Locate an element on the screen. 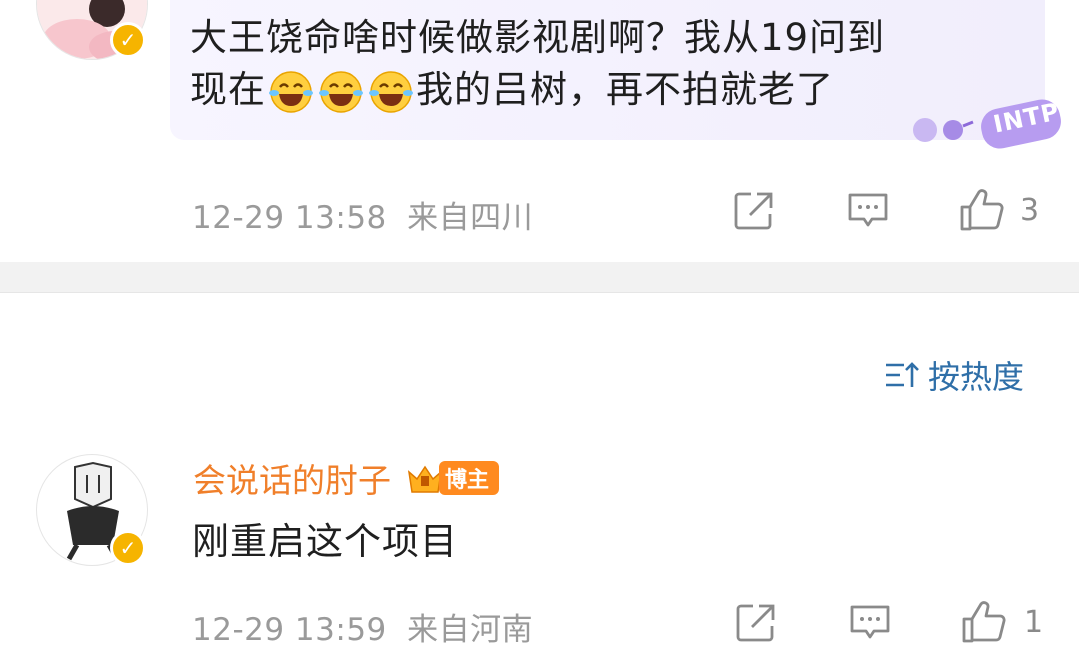 Image resolution: width=1079 pixels, height=651 pixels. comment-meta: 12-29 13:58 来自四川 is located at coordinates (362, 214).